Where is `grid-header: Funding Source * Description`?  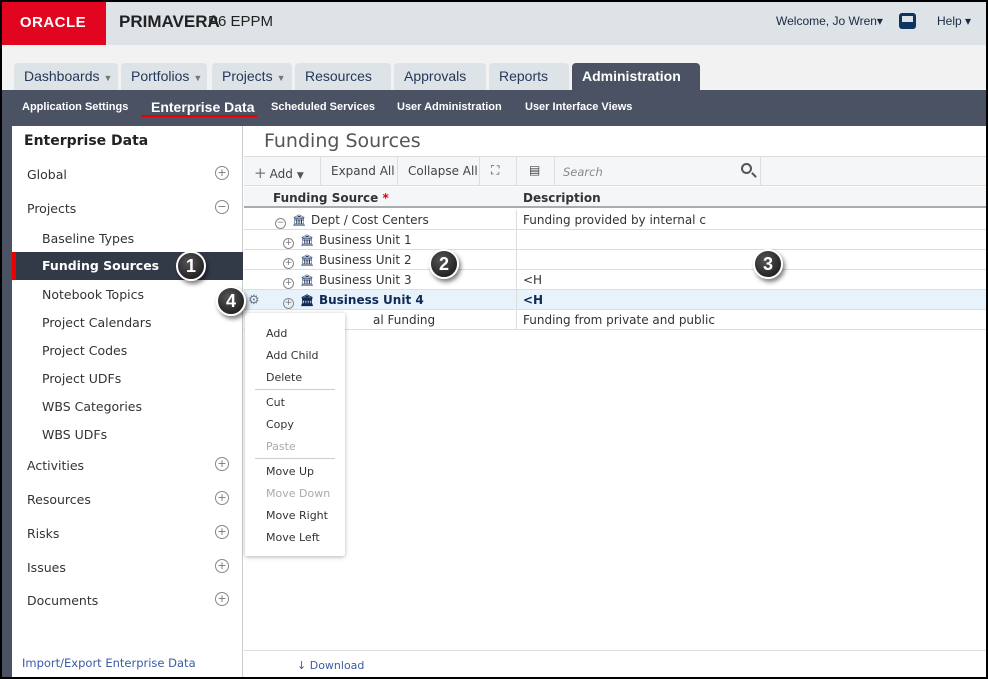
grid-header: Funding Source * Description is located at coordinates (616, 197).